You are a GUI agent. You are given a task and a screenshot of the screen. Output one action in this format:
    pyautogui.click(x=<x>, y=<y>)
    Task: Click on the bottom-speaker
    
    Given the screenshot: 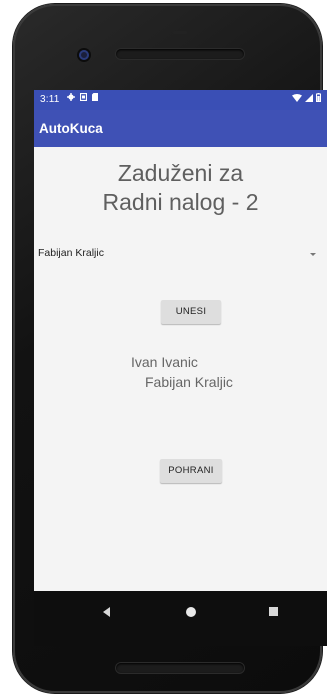 What is the action you would take?
    pyautogui.click(x=180, y=668)
    